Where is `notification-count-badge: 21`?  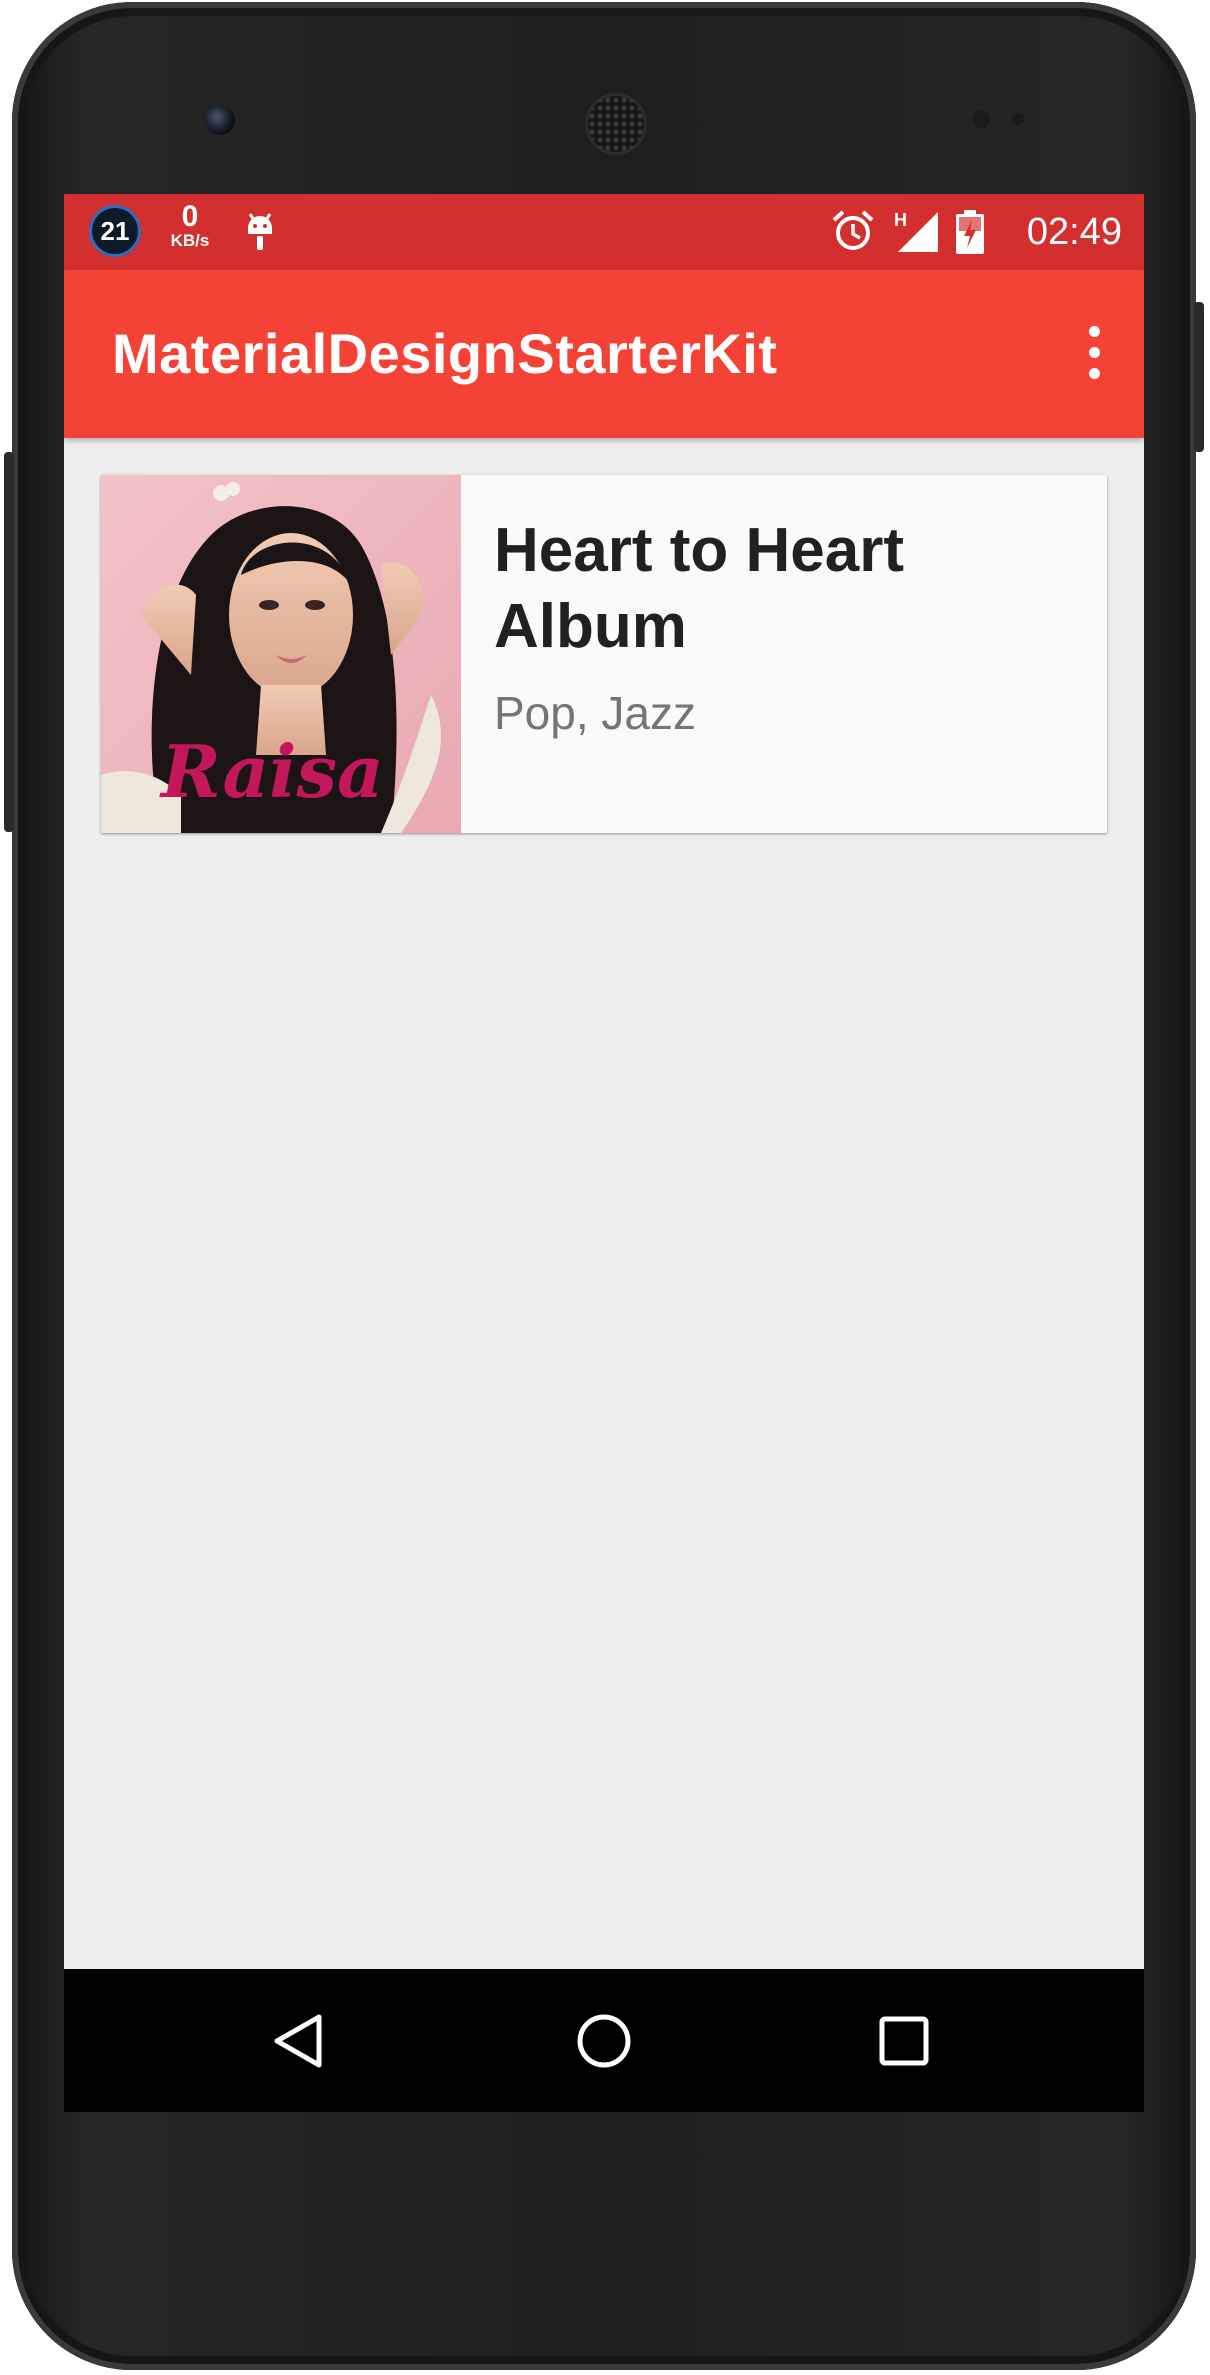 notification-count-badge: 21 is located at coordinates (115, 231).